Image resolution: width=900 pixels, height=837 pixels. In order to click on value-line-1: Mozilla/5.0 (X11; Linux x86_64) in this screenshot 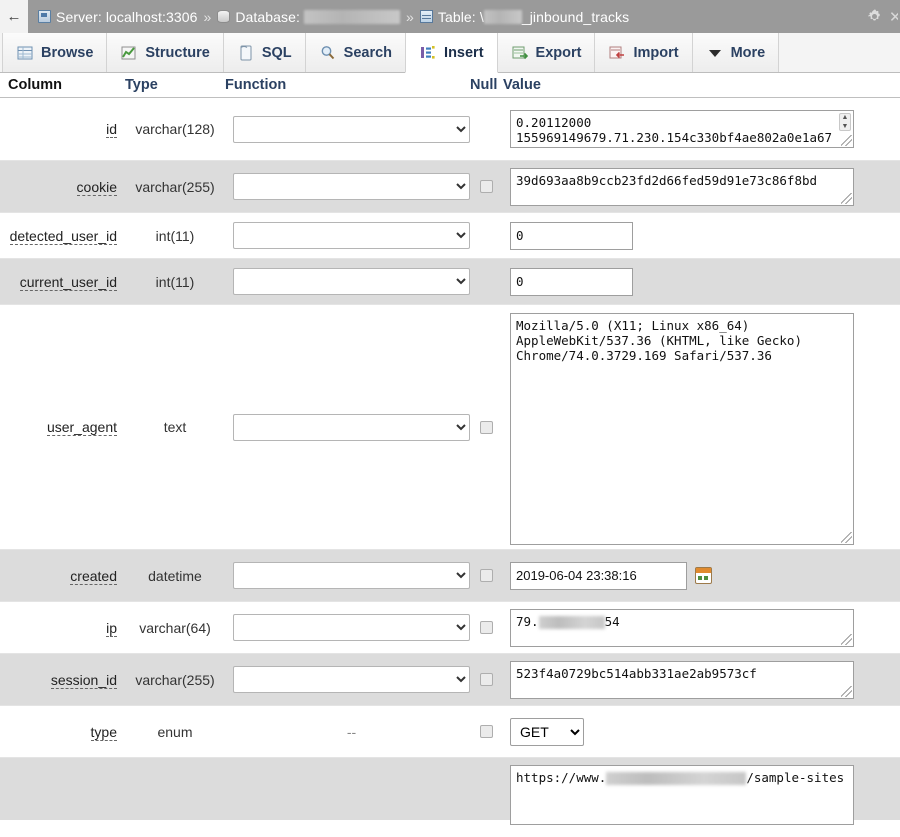, I will do `click(633, 325)`.